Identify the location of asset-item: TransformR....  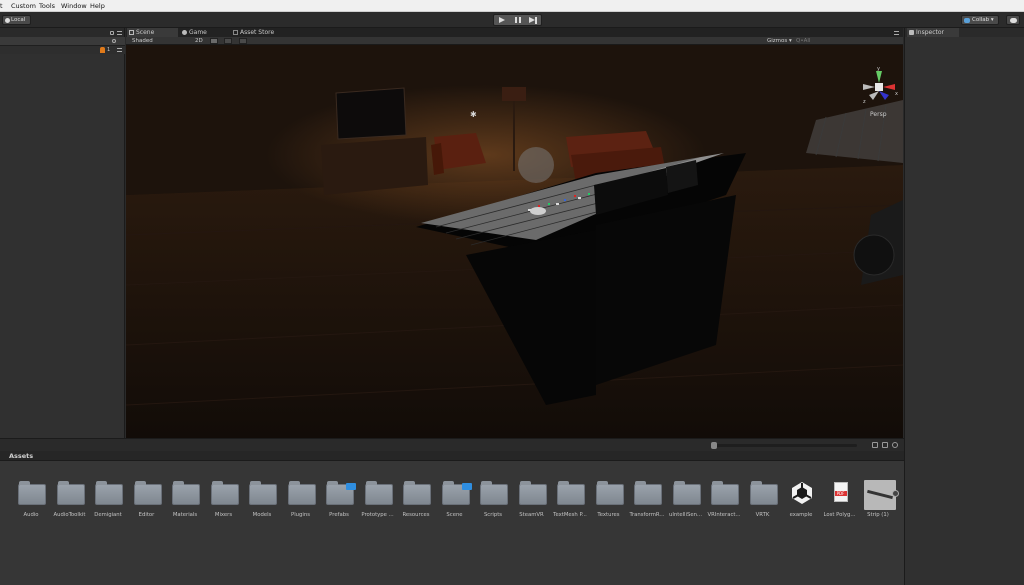
(647, 497).